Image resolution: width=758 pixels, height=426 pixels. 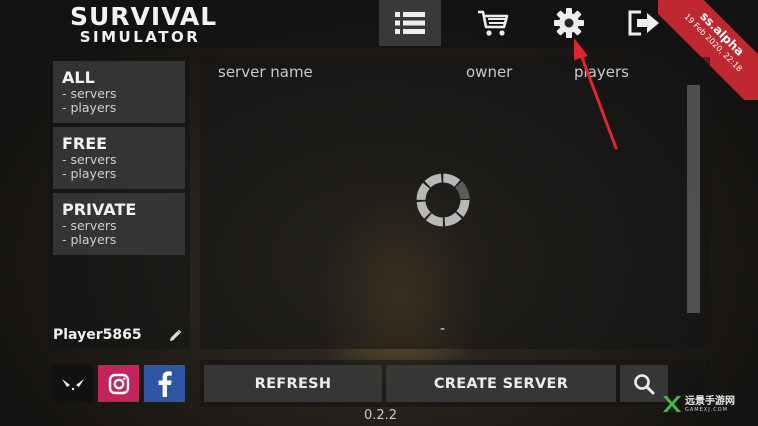 I want to click on facebook-icon, so click(x=165, y=383).